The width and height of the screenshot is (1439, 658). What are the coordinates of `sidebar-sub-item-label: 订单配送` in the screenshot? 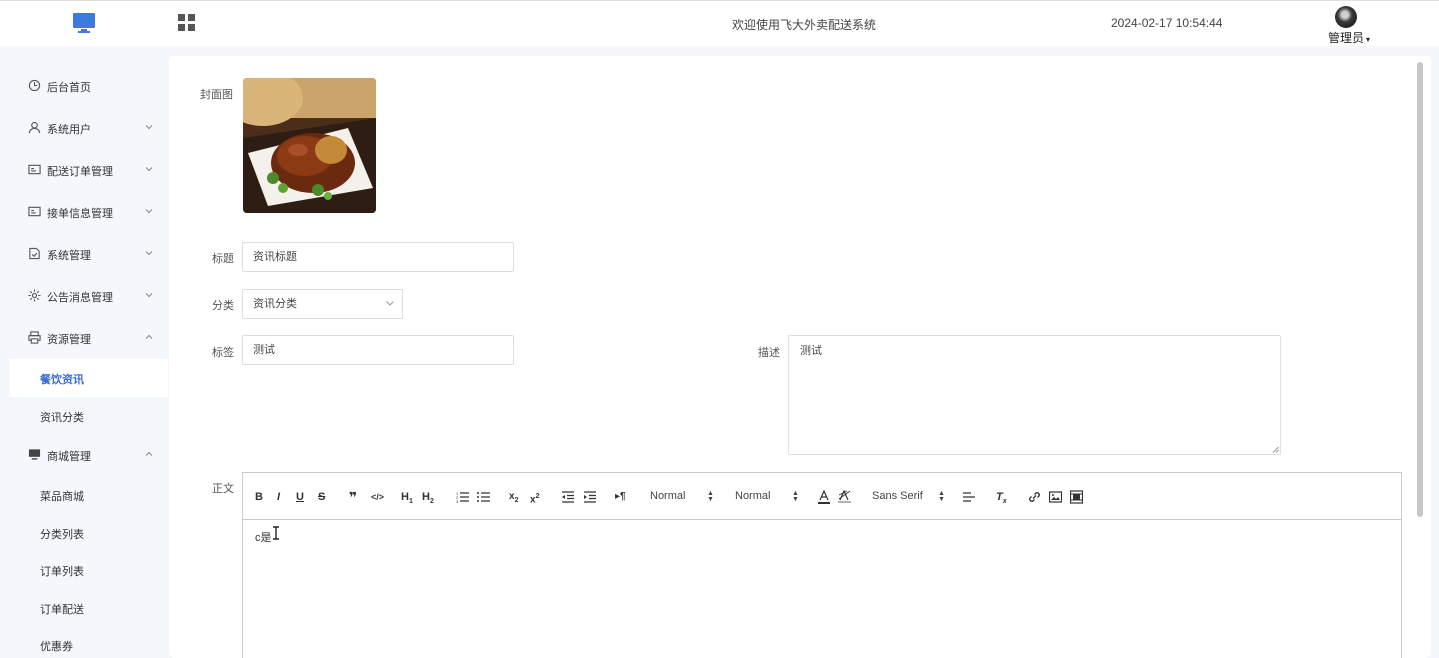 It's located at (62, 610).